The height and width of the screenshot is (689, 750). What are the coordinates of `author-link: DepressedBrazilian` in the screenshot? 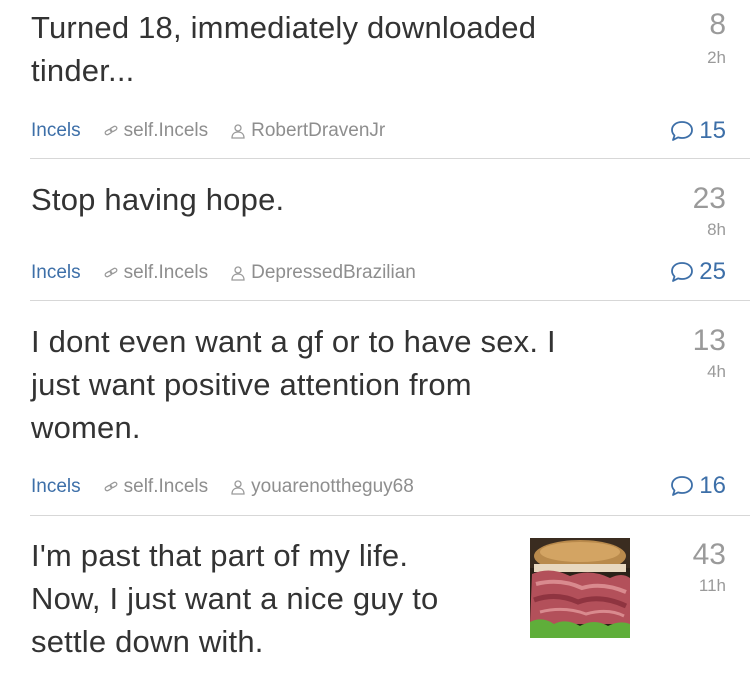 It's located at (323, 273).